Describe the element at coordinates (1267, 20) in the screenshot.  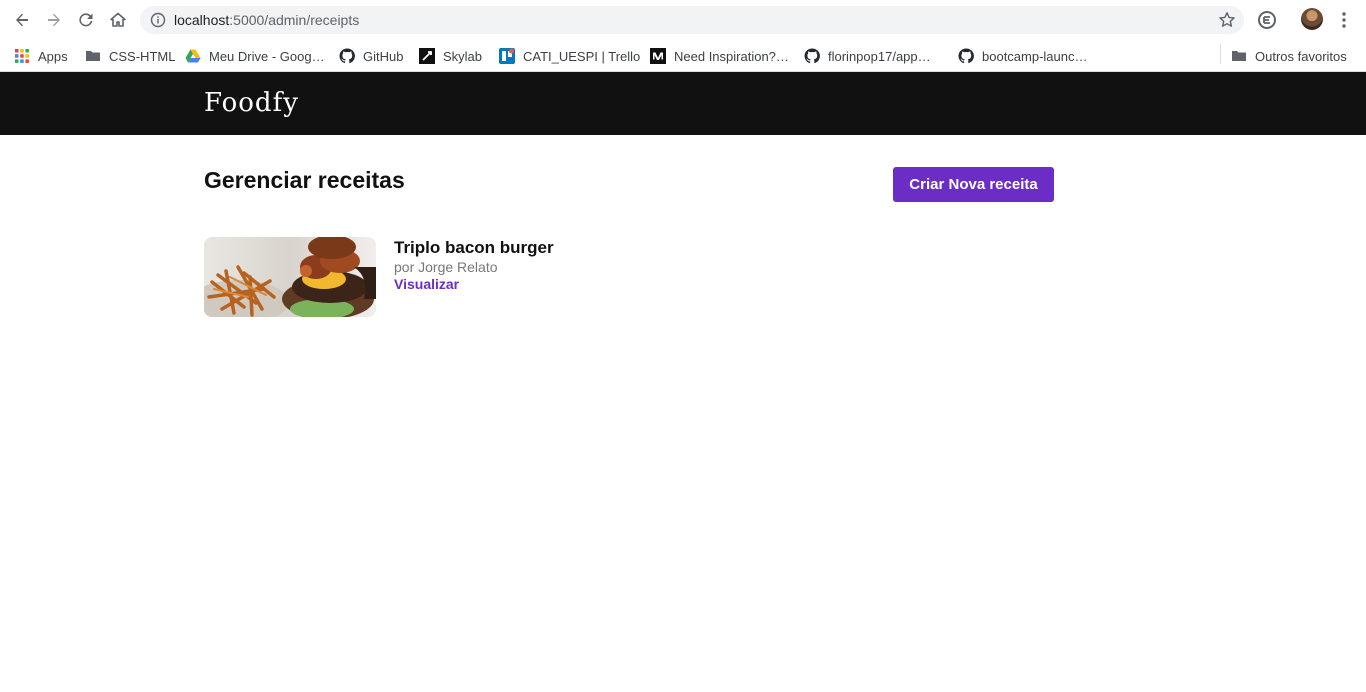
I see `extension-icon` at that location.